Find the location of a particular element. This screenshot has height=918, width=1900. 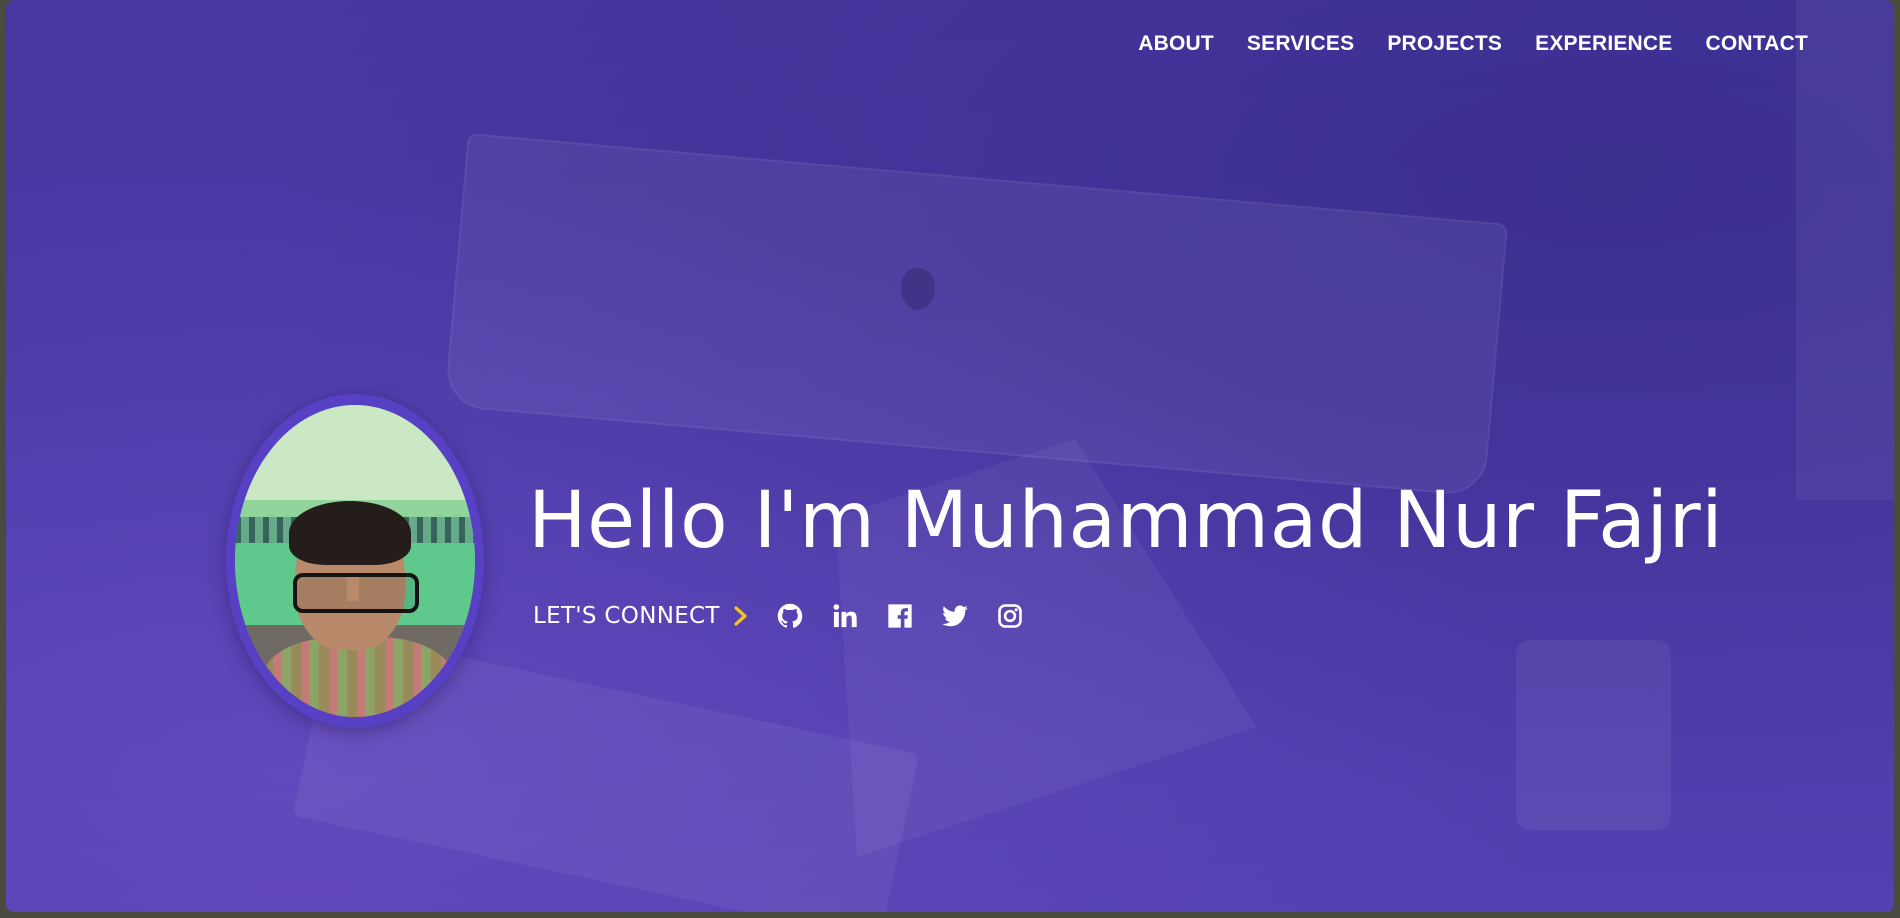

avatar is located at coordinates (355, 561).